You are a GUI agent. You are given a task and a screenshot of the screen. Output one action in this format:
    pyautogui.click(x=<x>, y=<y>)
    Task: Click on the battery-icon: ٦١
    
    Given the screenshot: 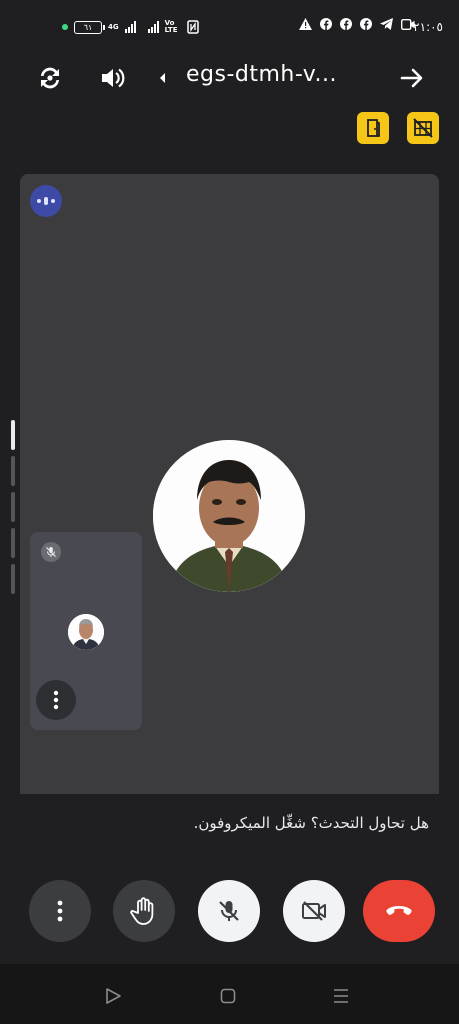 What is the action you would take?
    pyautogui.click(x=89, y=27)
    